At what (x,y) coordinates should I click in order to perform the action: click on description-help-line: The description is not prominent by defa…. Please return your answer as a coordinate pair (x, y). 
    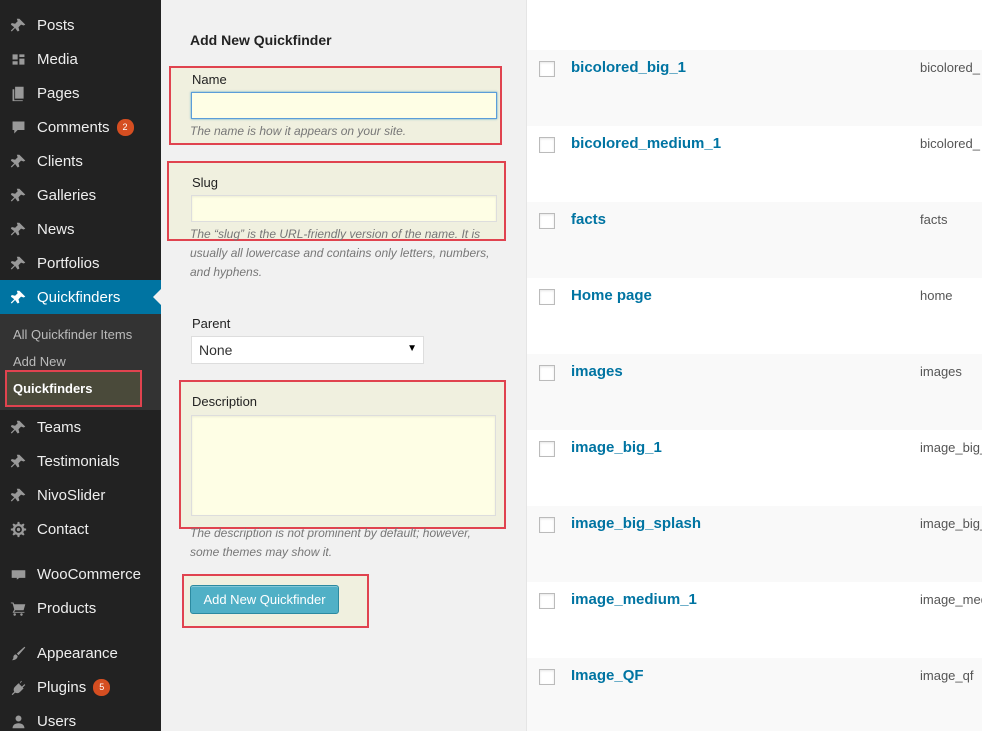
    Looking at the image, I should click on (330, 533).